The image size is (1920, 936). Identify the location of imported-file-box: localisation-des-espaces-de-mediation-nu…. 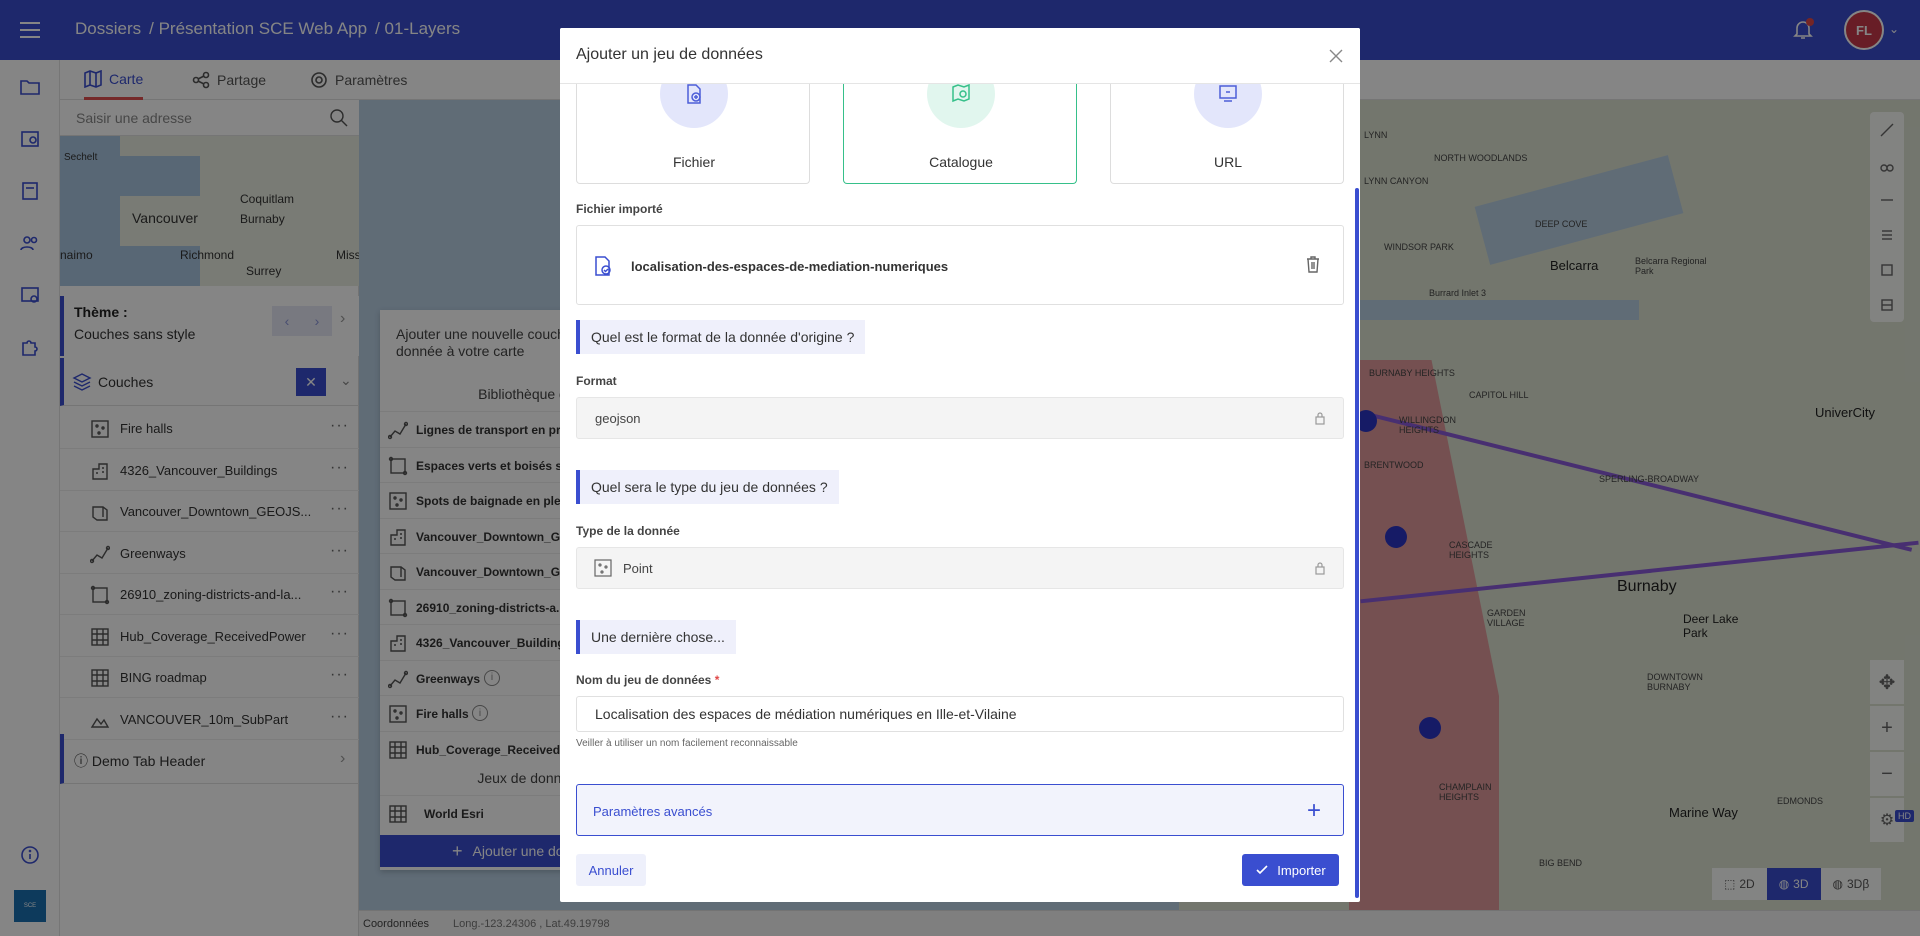
(960, 265).